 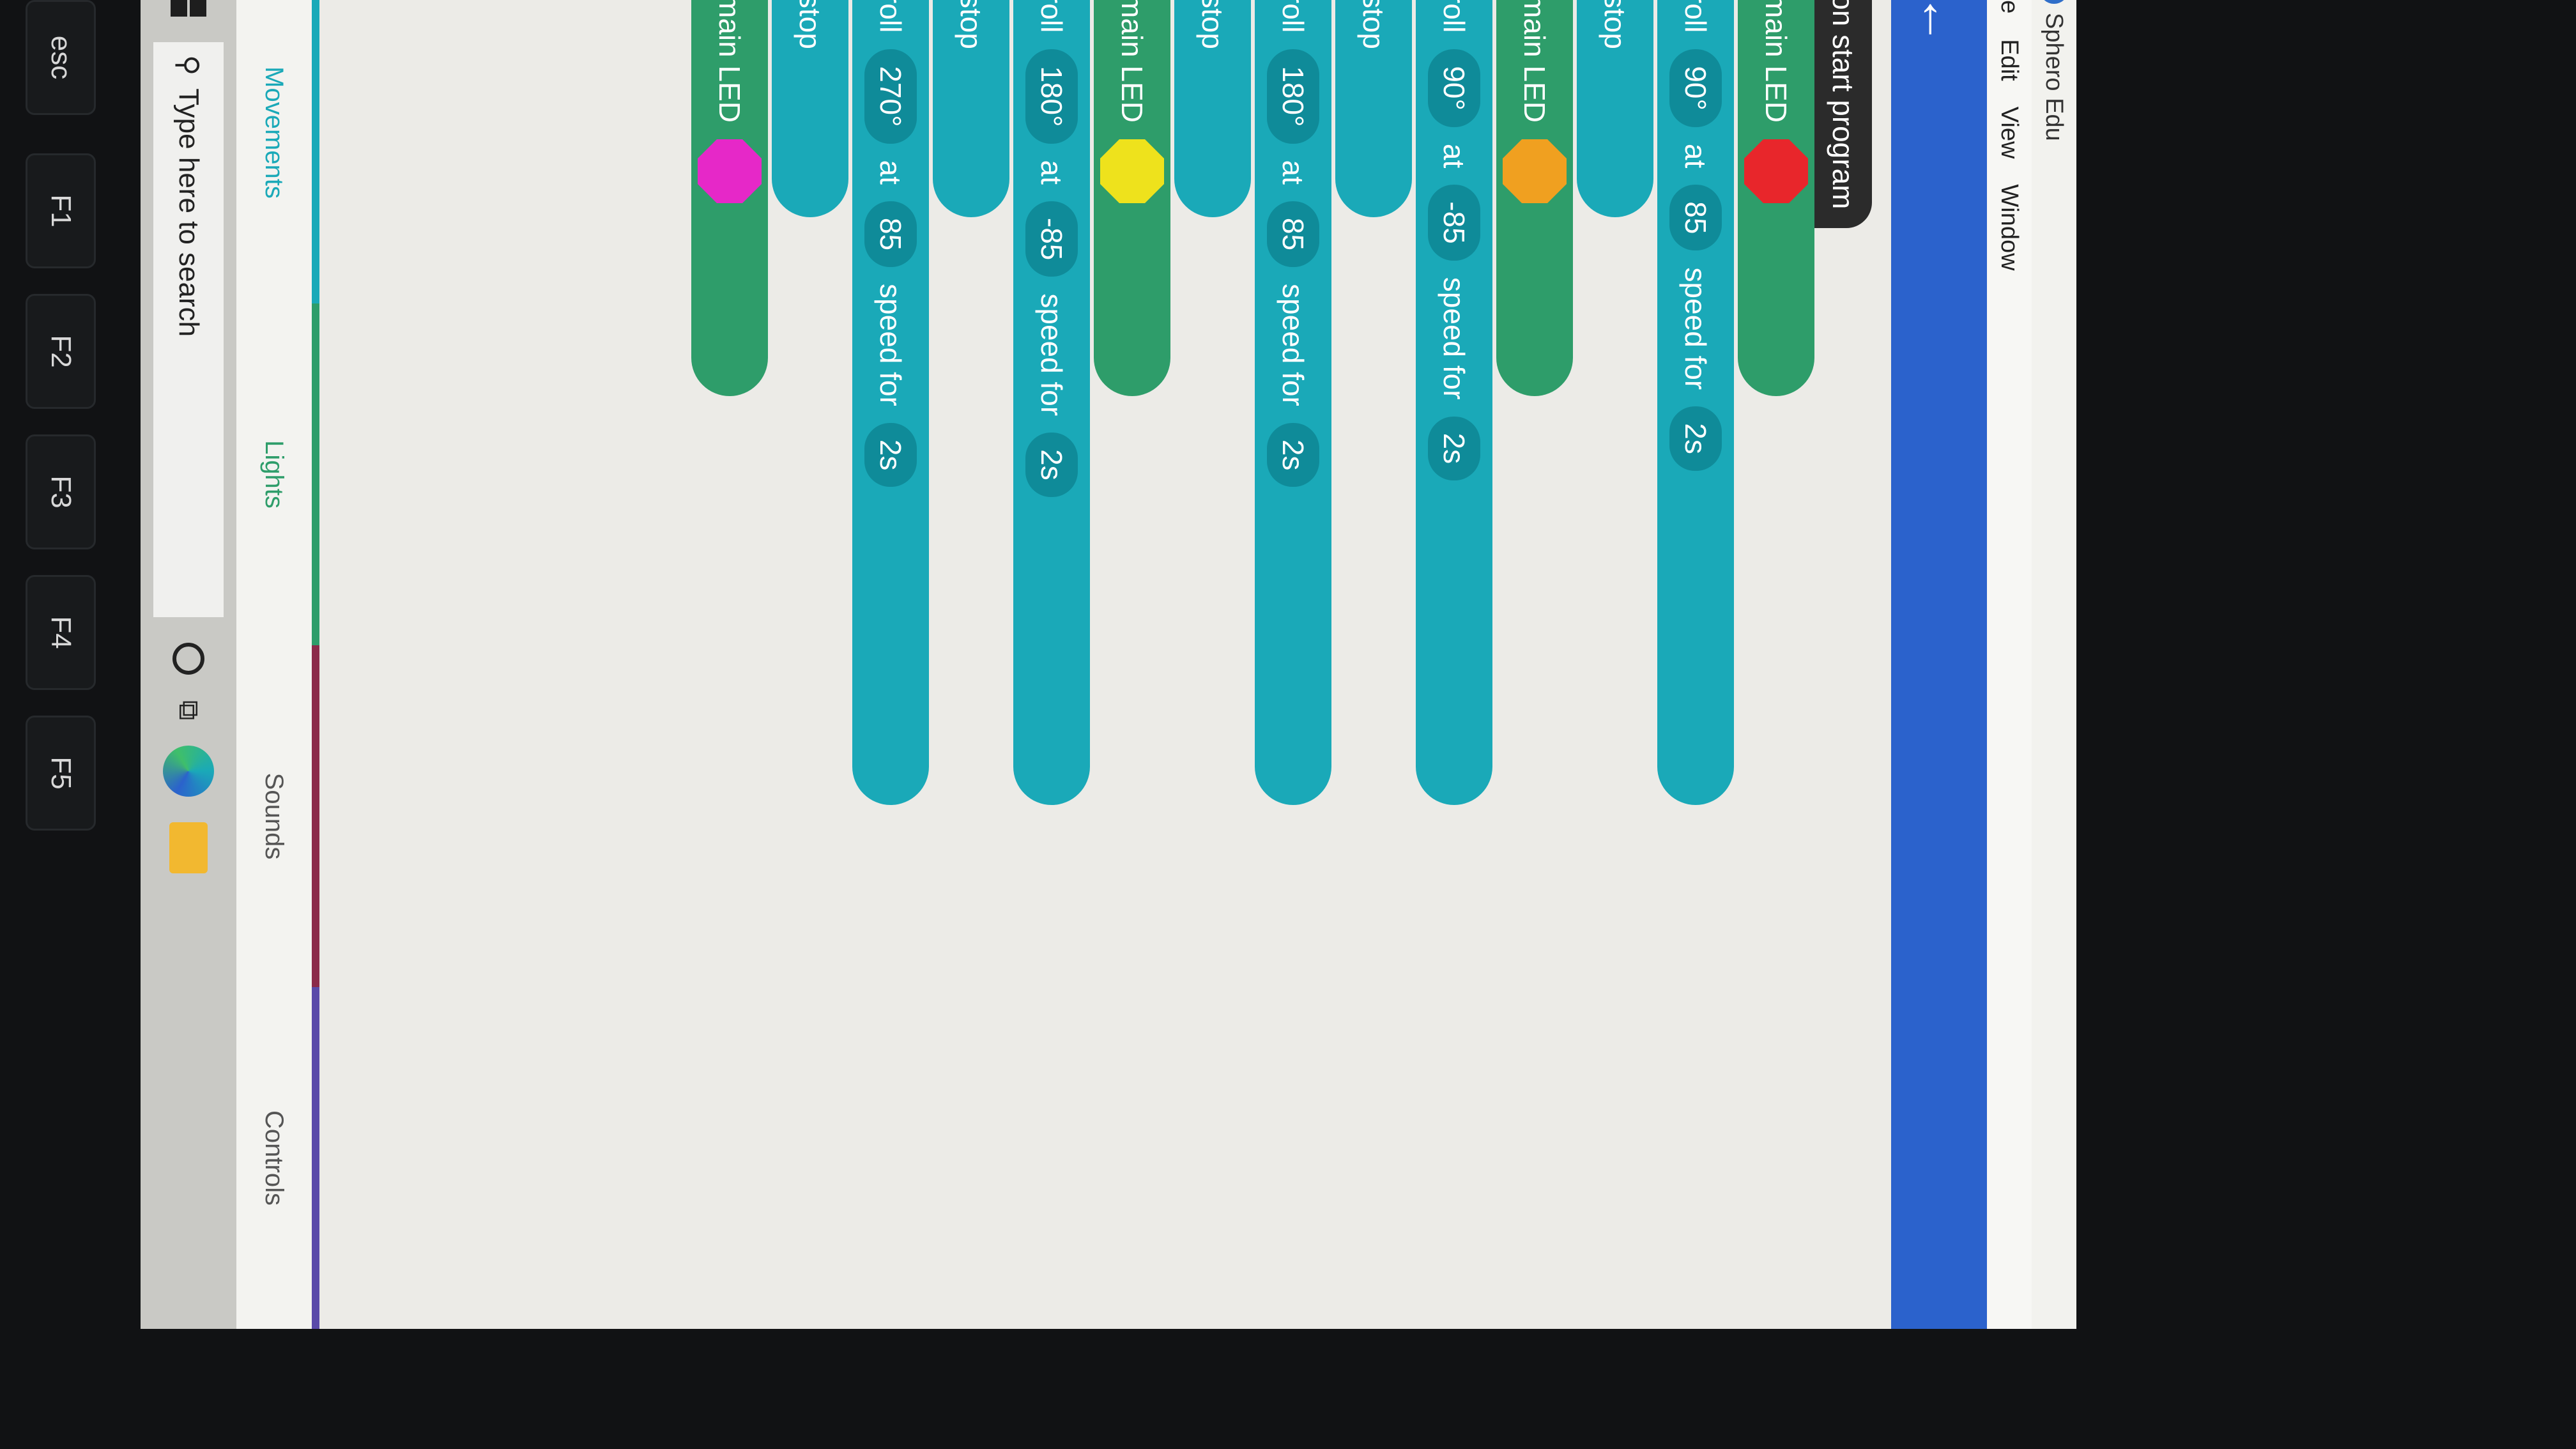 What do you see at coordinates (277, 474) in the screenshot?
I see `tab-lights: Lights` at bounding box center [277, 474].